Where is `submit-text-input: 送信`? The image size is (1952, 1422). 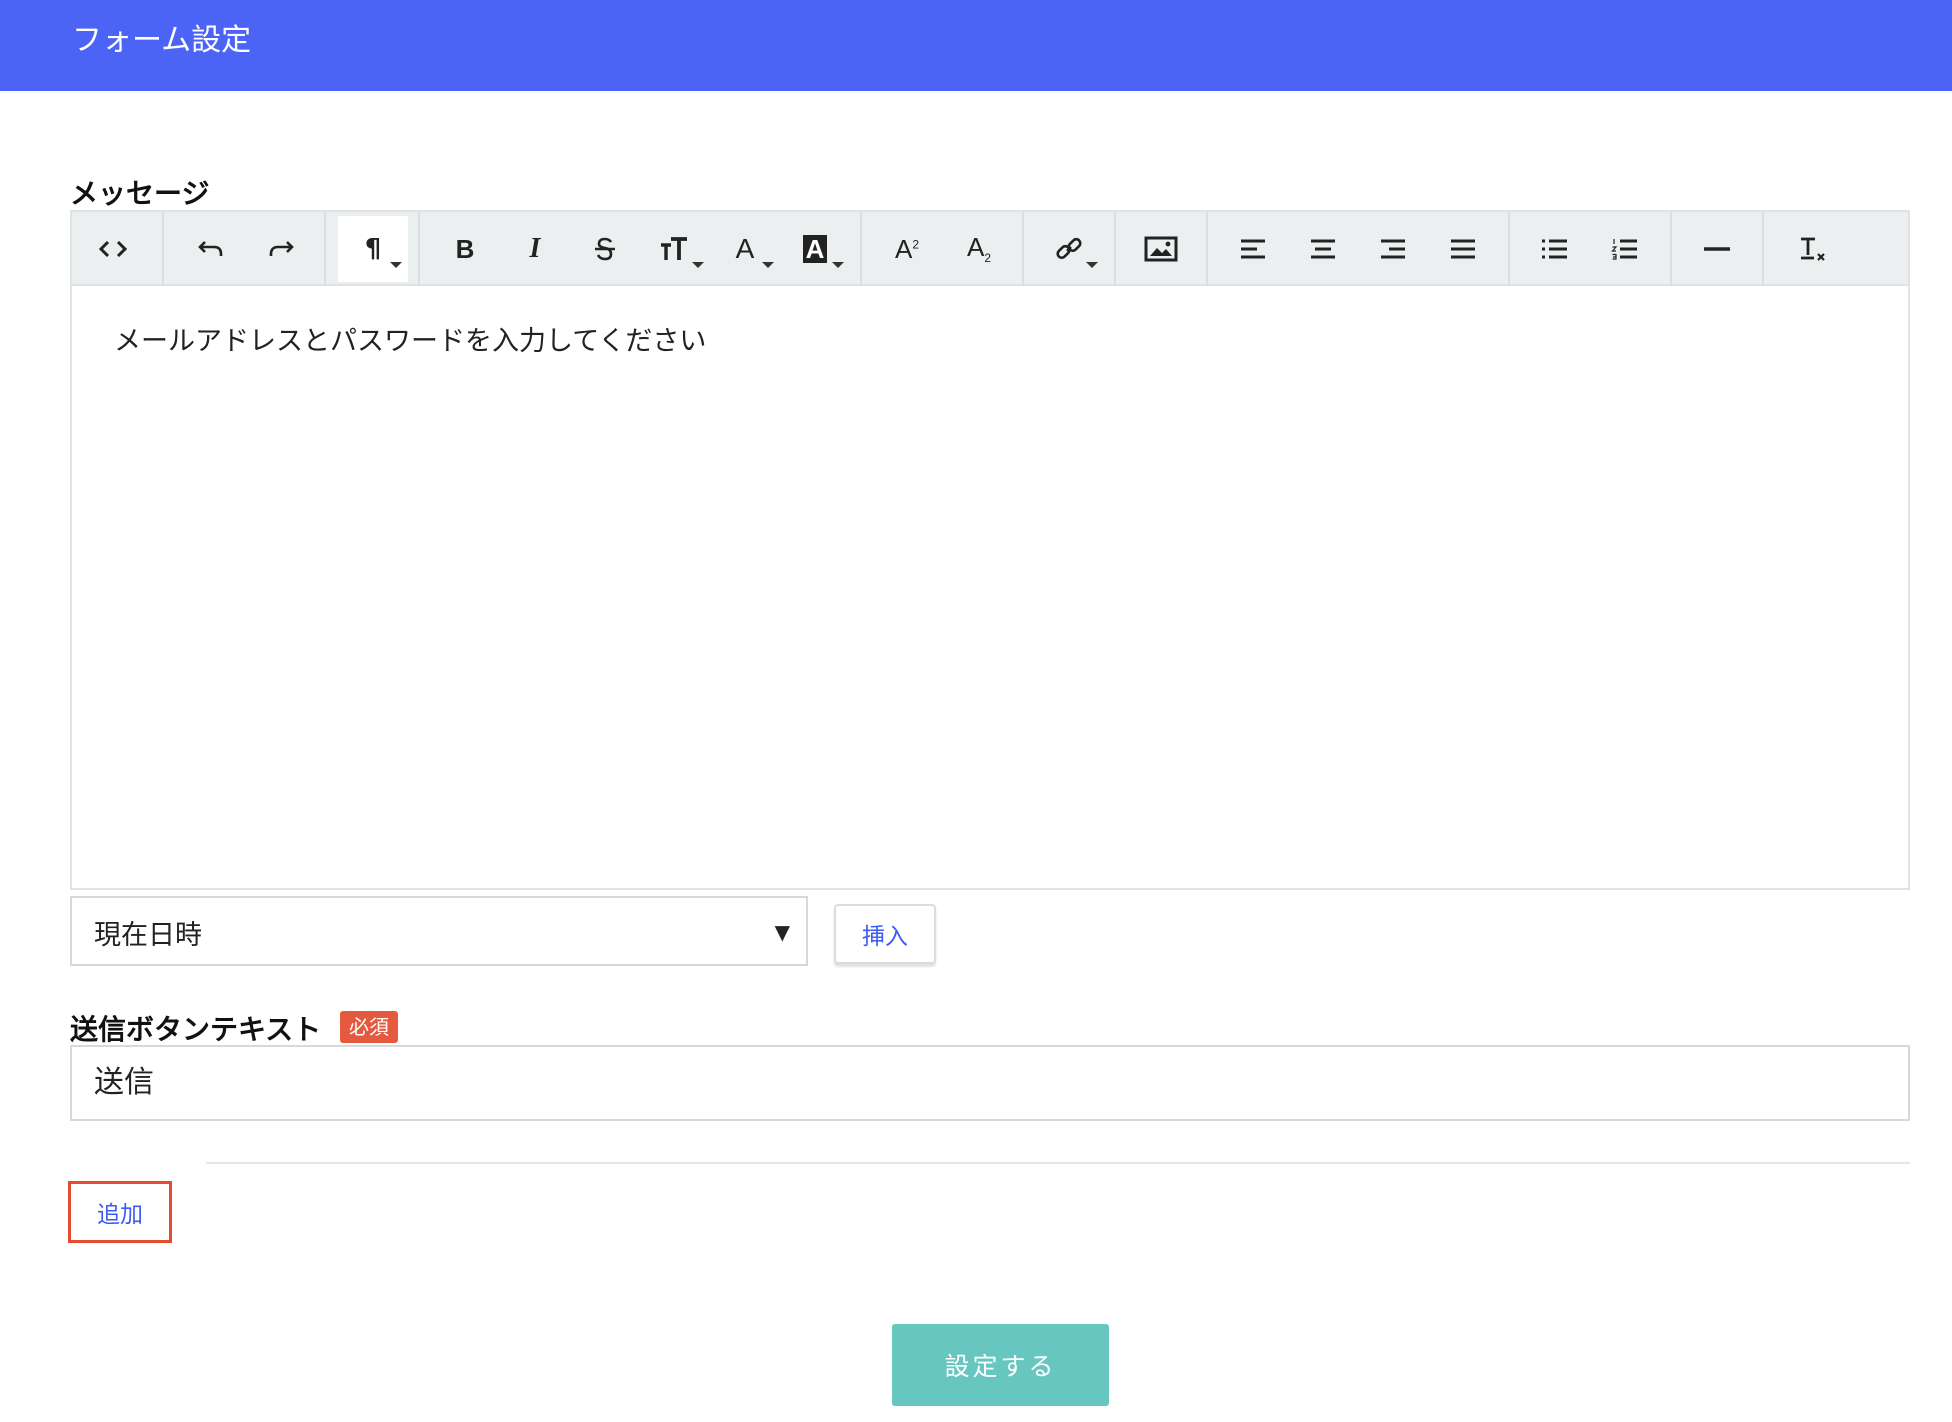 submit-text-input: 送信 is located at coordinates (990, 1083).